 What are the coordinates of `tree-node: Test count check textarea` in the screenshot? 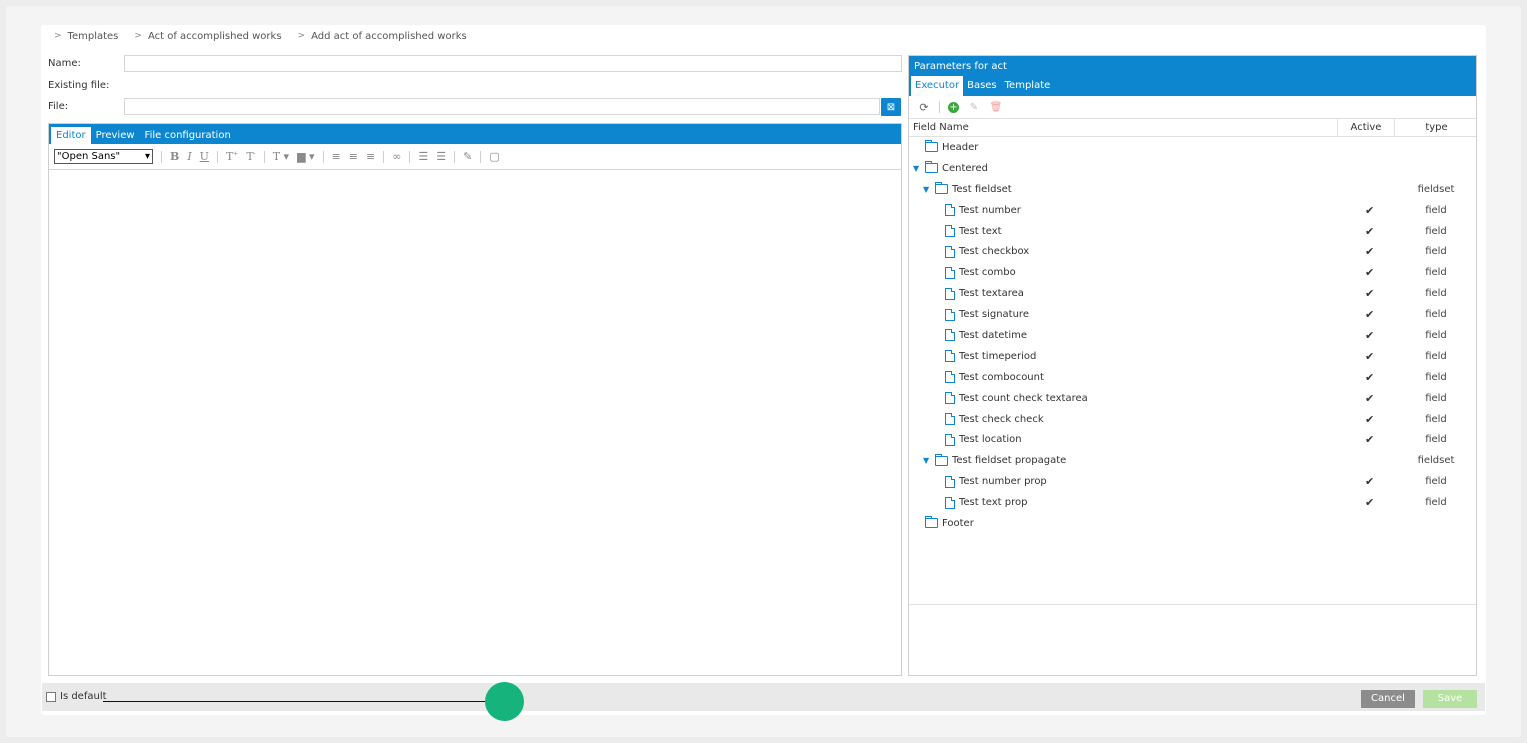 It's located at (1016, 398).